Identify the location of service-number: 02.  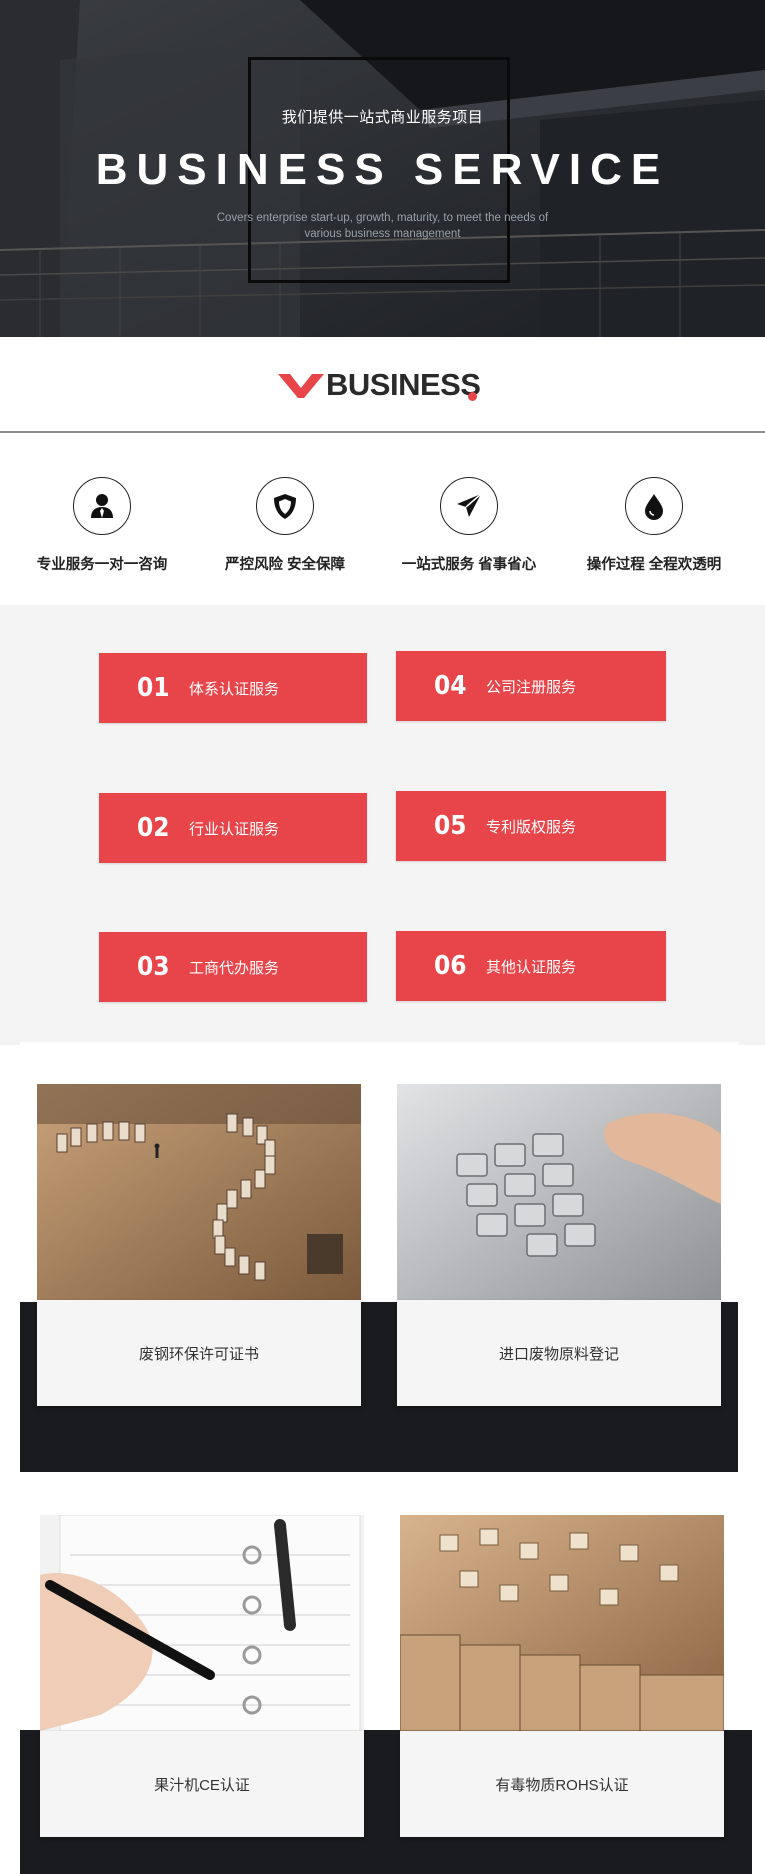
(153, 828).